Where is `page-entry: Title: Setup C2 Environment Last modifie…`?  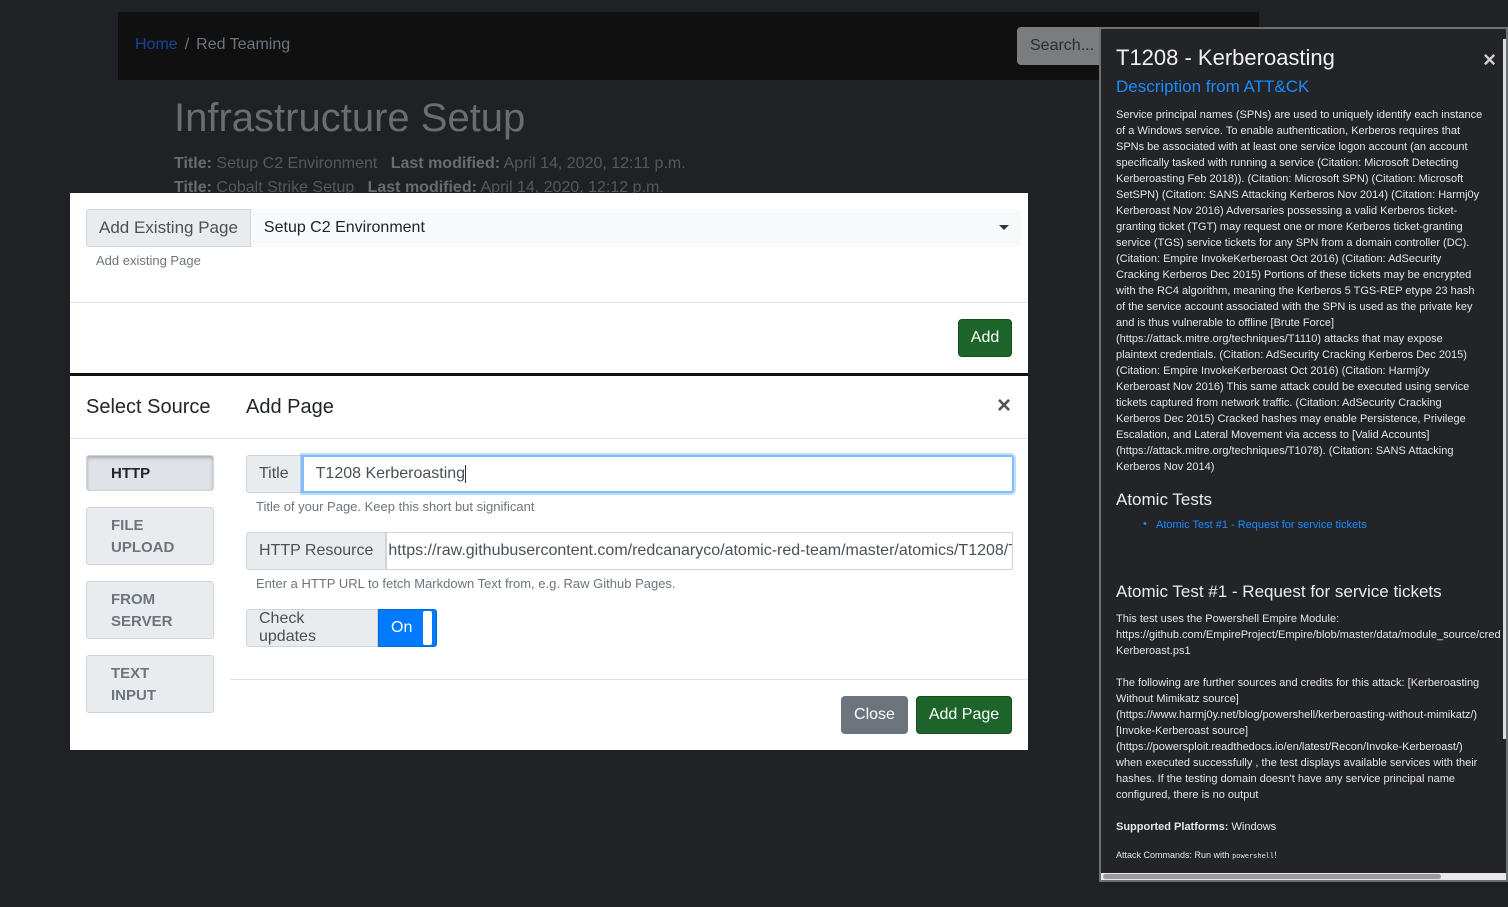 page-entry: Title: Setup C2 Environment Last modifie… is located at coordinates (430, 164).